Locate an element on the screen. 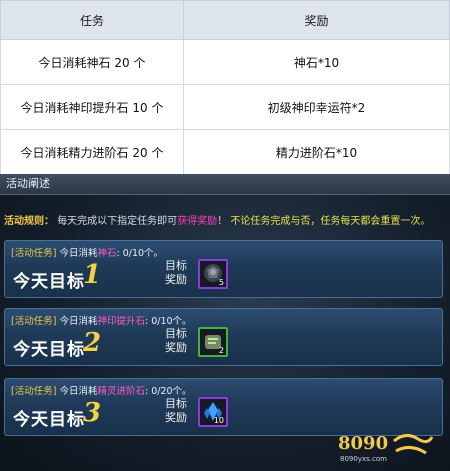 The height and width of the screenshot is (471, 450). svg-text: 8090yxs.com is located at coordinates (363, 459).